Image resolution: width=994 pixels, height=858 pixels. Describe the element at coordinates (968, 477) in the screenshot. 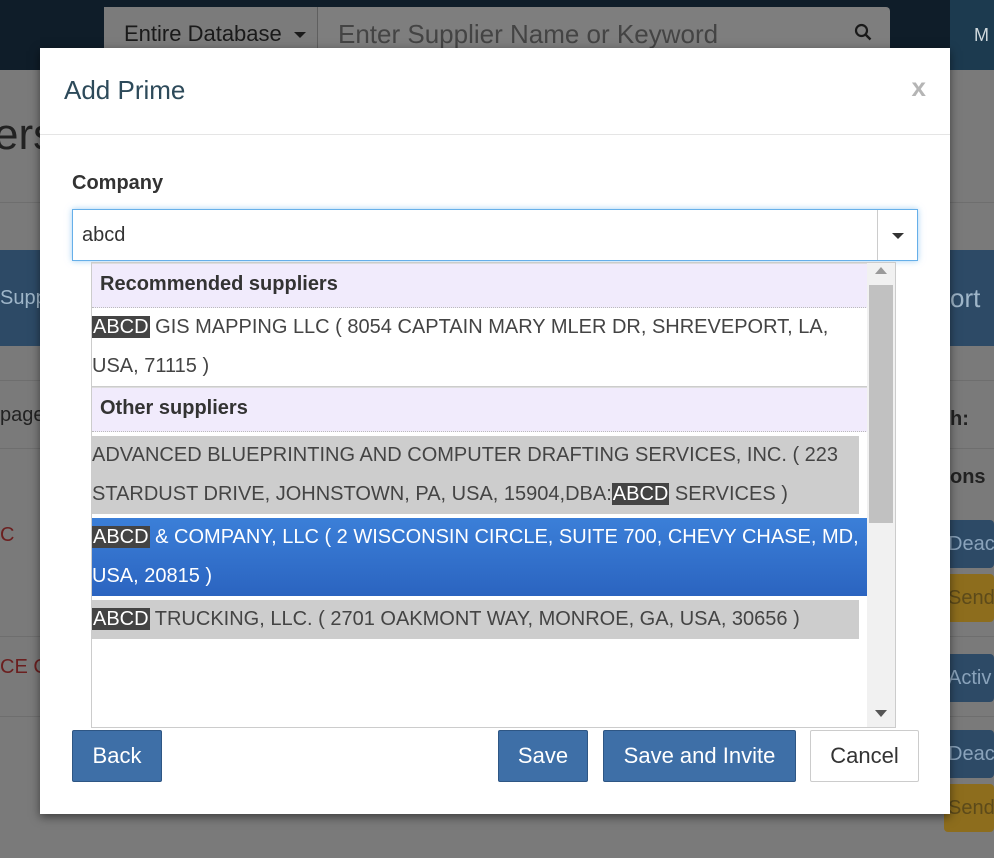

I see `actions-column-header: ons` at that location.